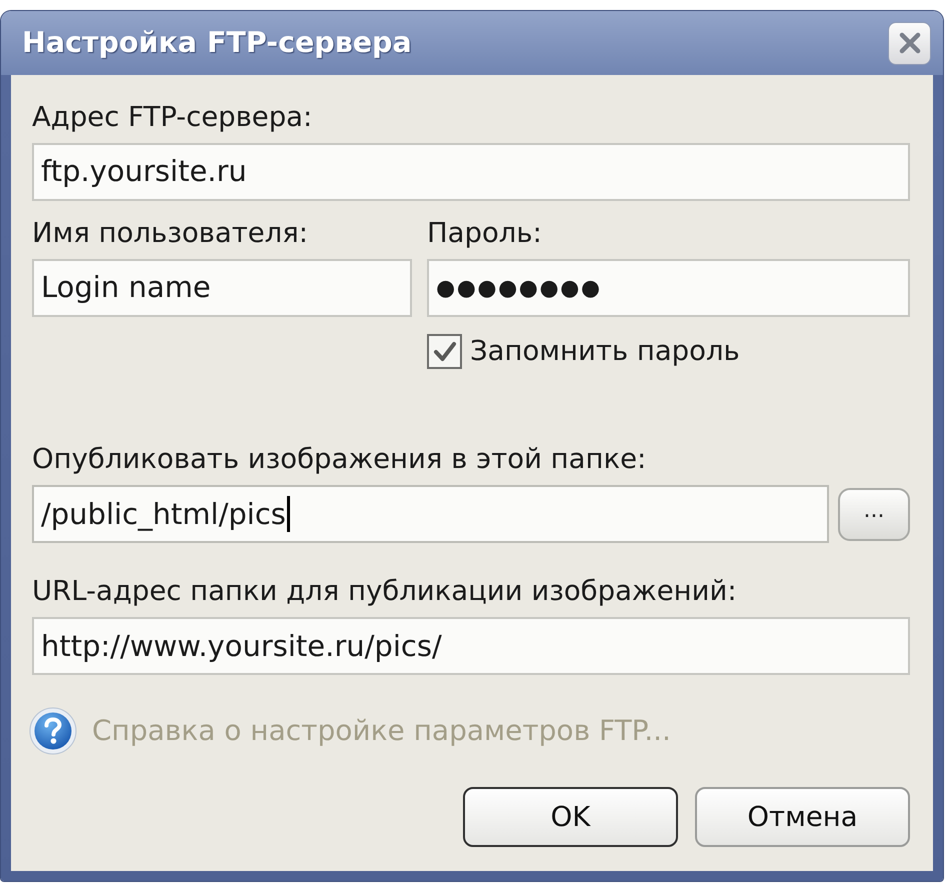 The width and height of the screenshot is (952, 884). Describe the element at coordinates (384, 591) in the screenshot. I see `folder-url-label: URL-адрес папки для публикации изображений:` at that location.